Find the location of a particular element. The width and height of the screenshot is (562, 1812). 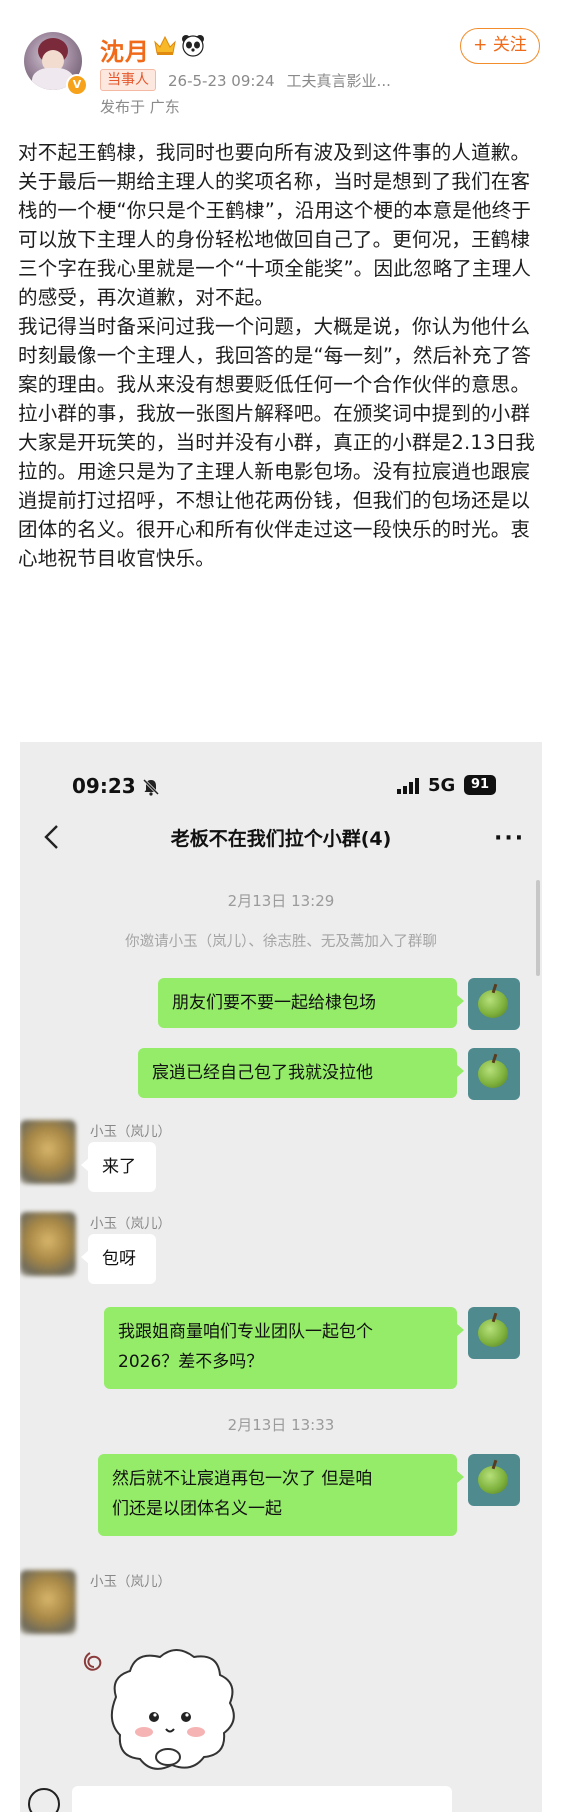

post-time: 26-5-23 09:24 is located at coordinates (221, 81).